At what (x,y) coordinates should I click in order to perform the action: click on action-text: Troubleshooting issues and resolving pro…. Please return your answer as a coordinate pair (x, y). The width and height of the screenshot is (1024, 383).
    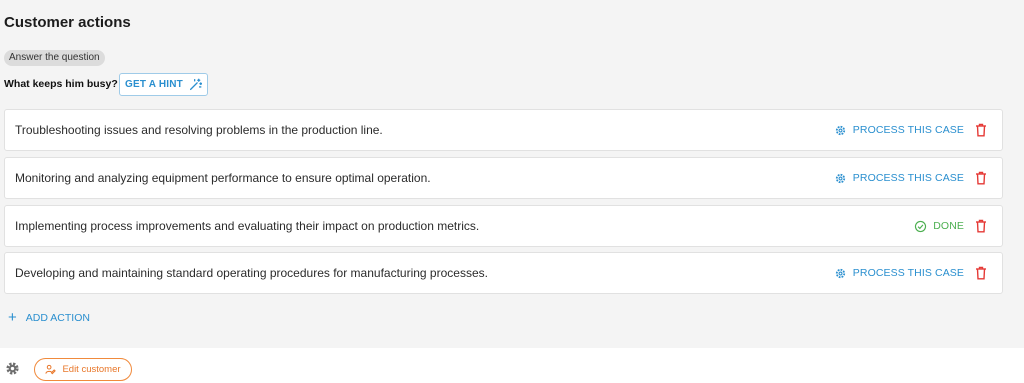
    Looking at the image, I should click on (199, 130).